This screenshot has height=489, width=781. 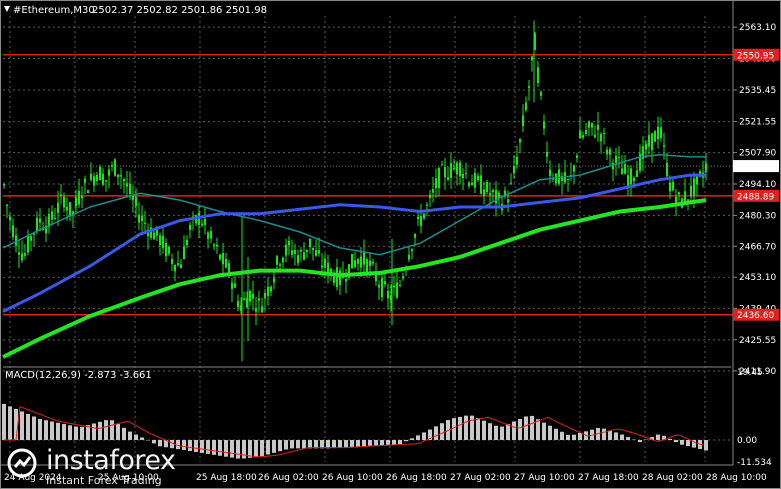 What do you see at coordinates (22, 463) in the screenshot?
I see `instaforex-logo-icon` at bounding box center [22, 463].